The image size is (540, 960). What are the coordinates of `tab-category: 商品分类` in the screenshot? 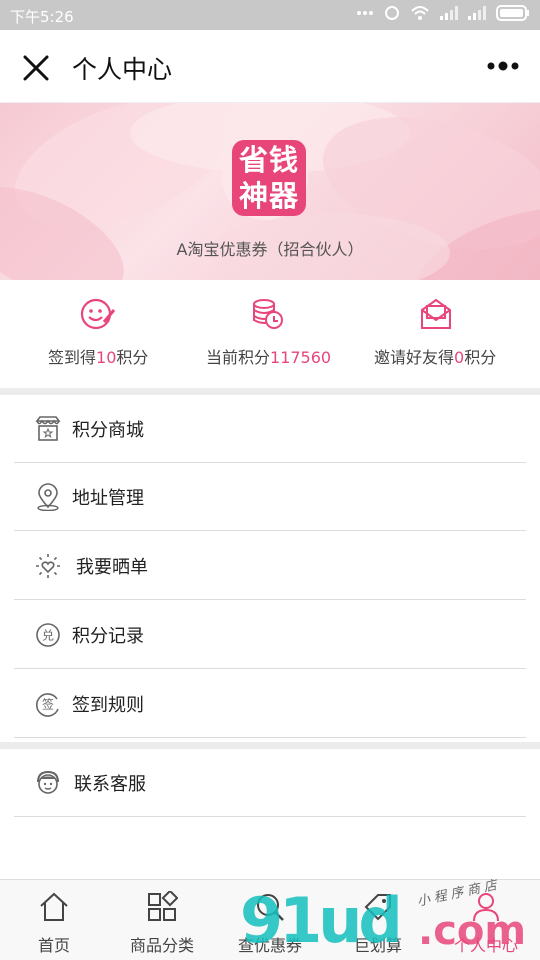 It's located at (162, 920).